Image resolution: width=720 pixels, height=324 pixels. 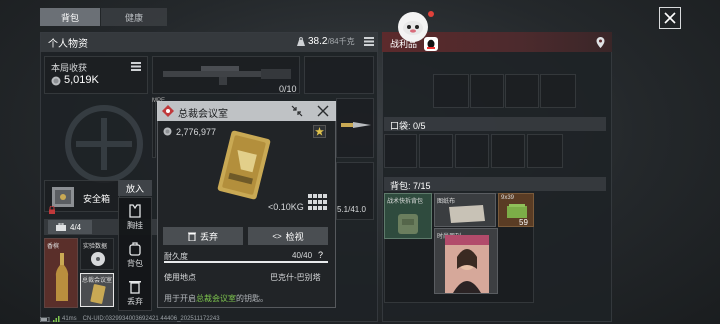 What do you see at coordinates (98, 294) in the screenshot?
I see `keycard-icon` at bounding box center [98, 294].